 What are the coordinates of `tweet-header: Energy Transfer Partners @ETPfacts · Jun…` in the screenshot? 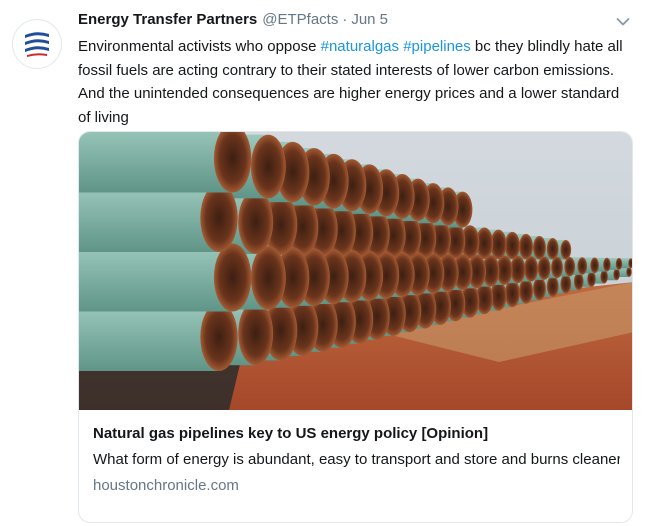 It's located at (353, 22).